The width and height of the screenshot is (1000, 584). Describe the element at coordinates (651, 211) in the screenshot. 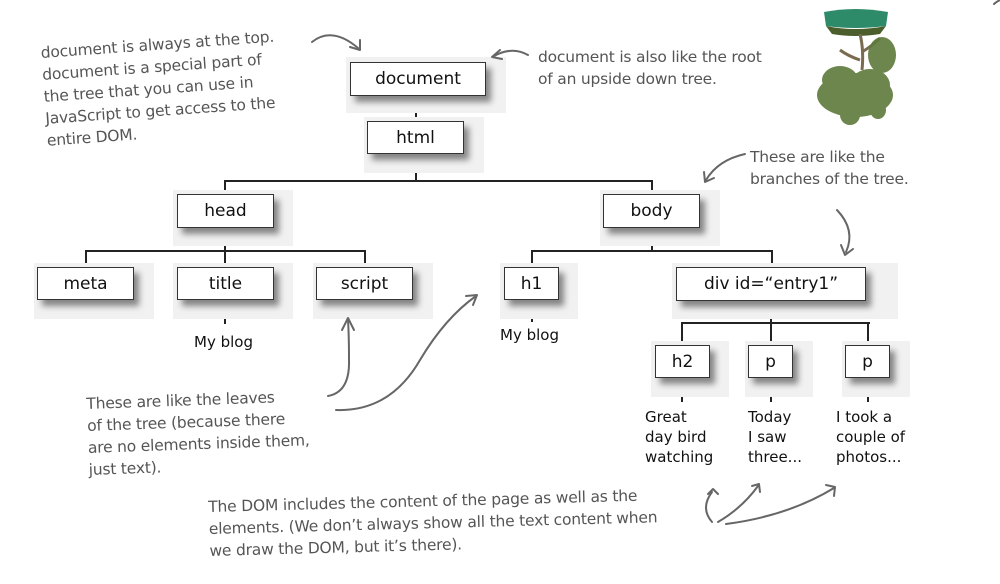

I see `node-body: body` at that location.